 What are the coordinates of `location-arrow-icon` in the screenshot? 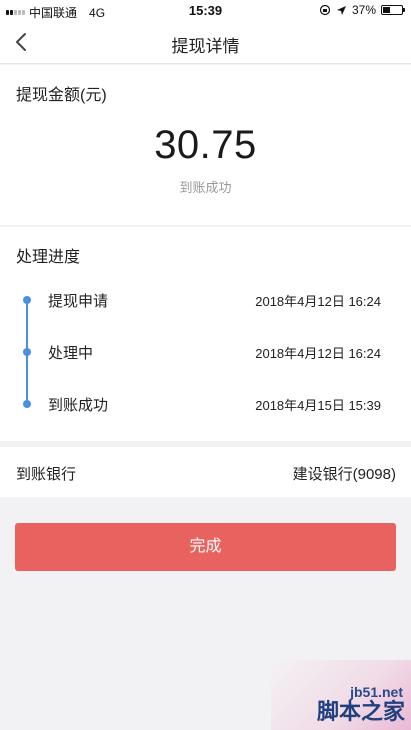 It's located at (341, 10).